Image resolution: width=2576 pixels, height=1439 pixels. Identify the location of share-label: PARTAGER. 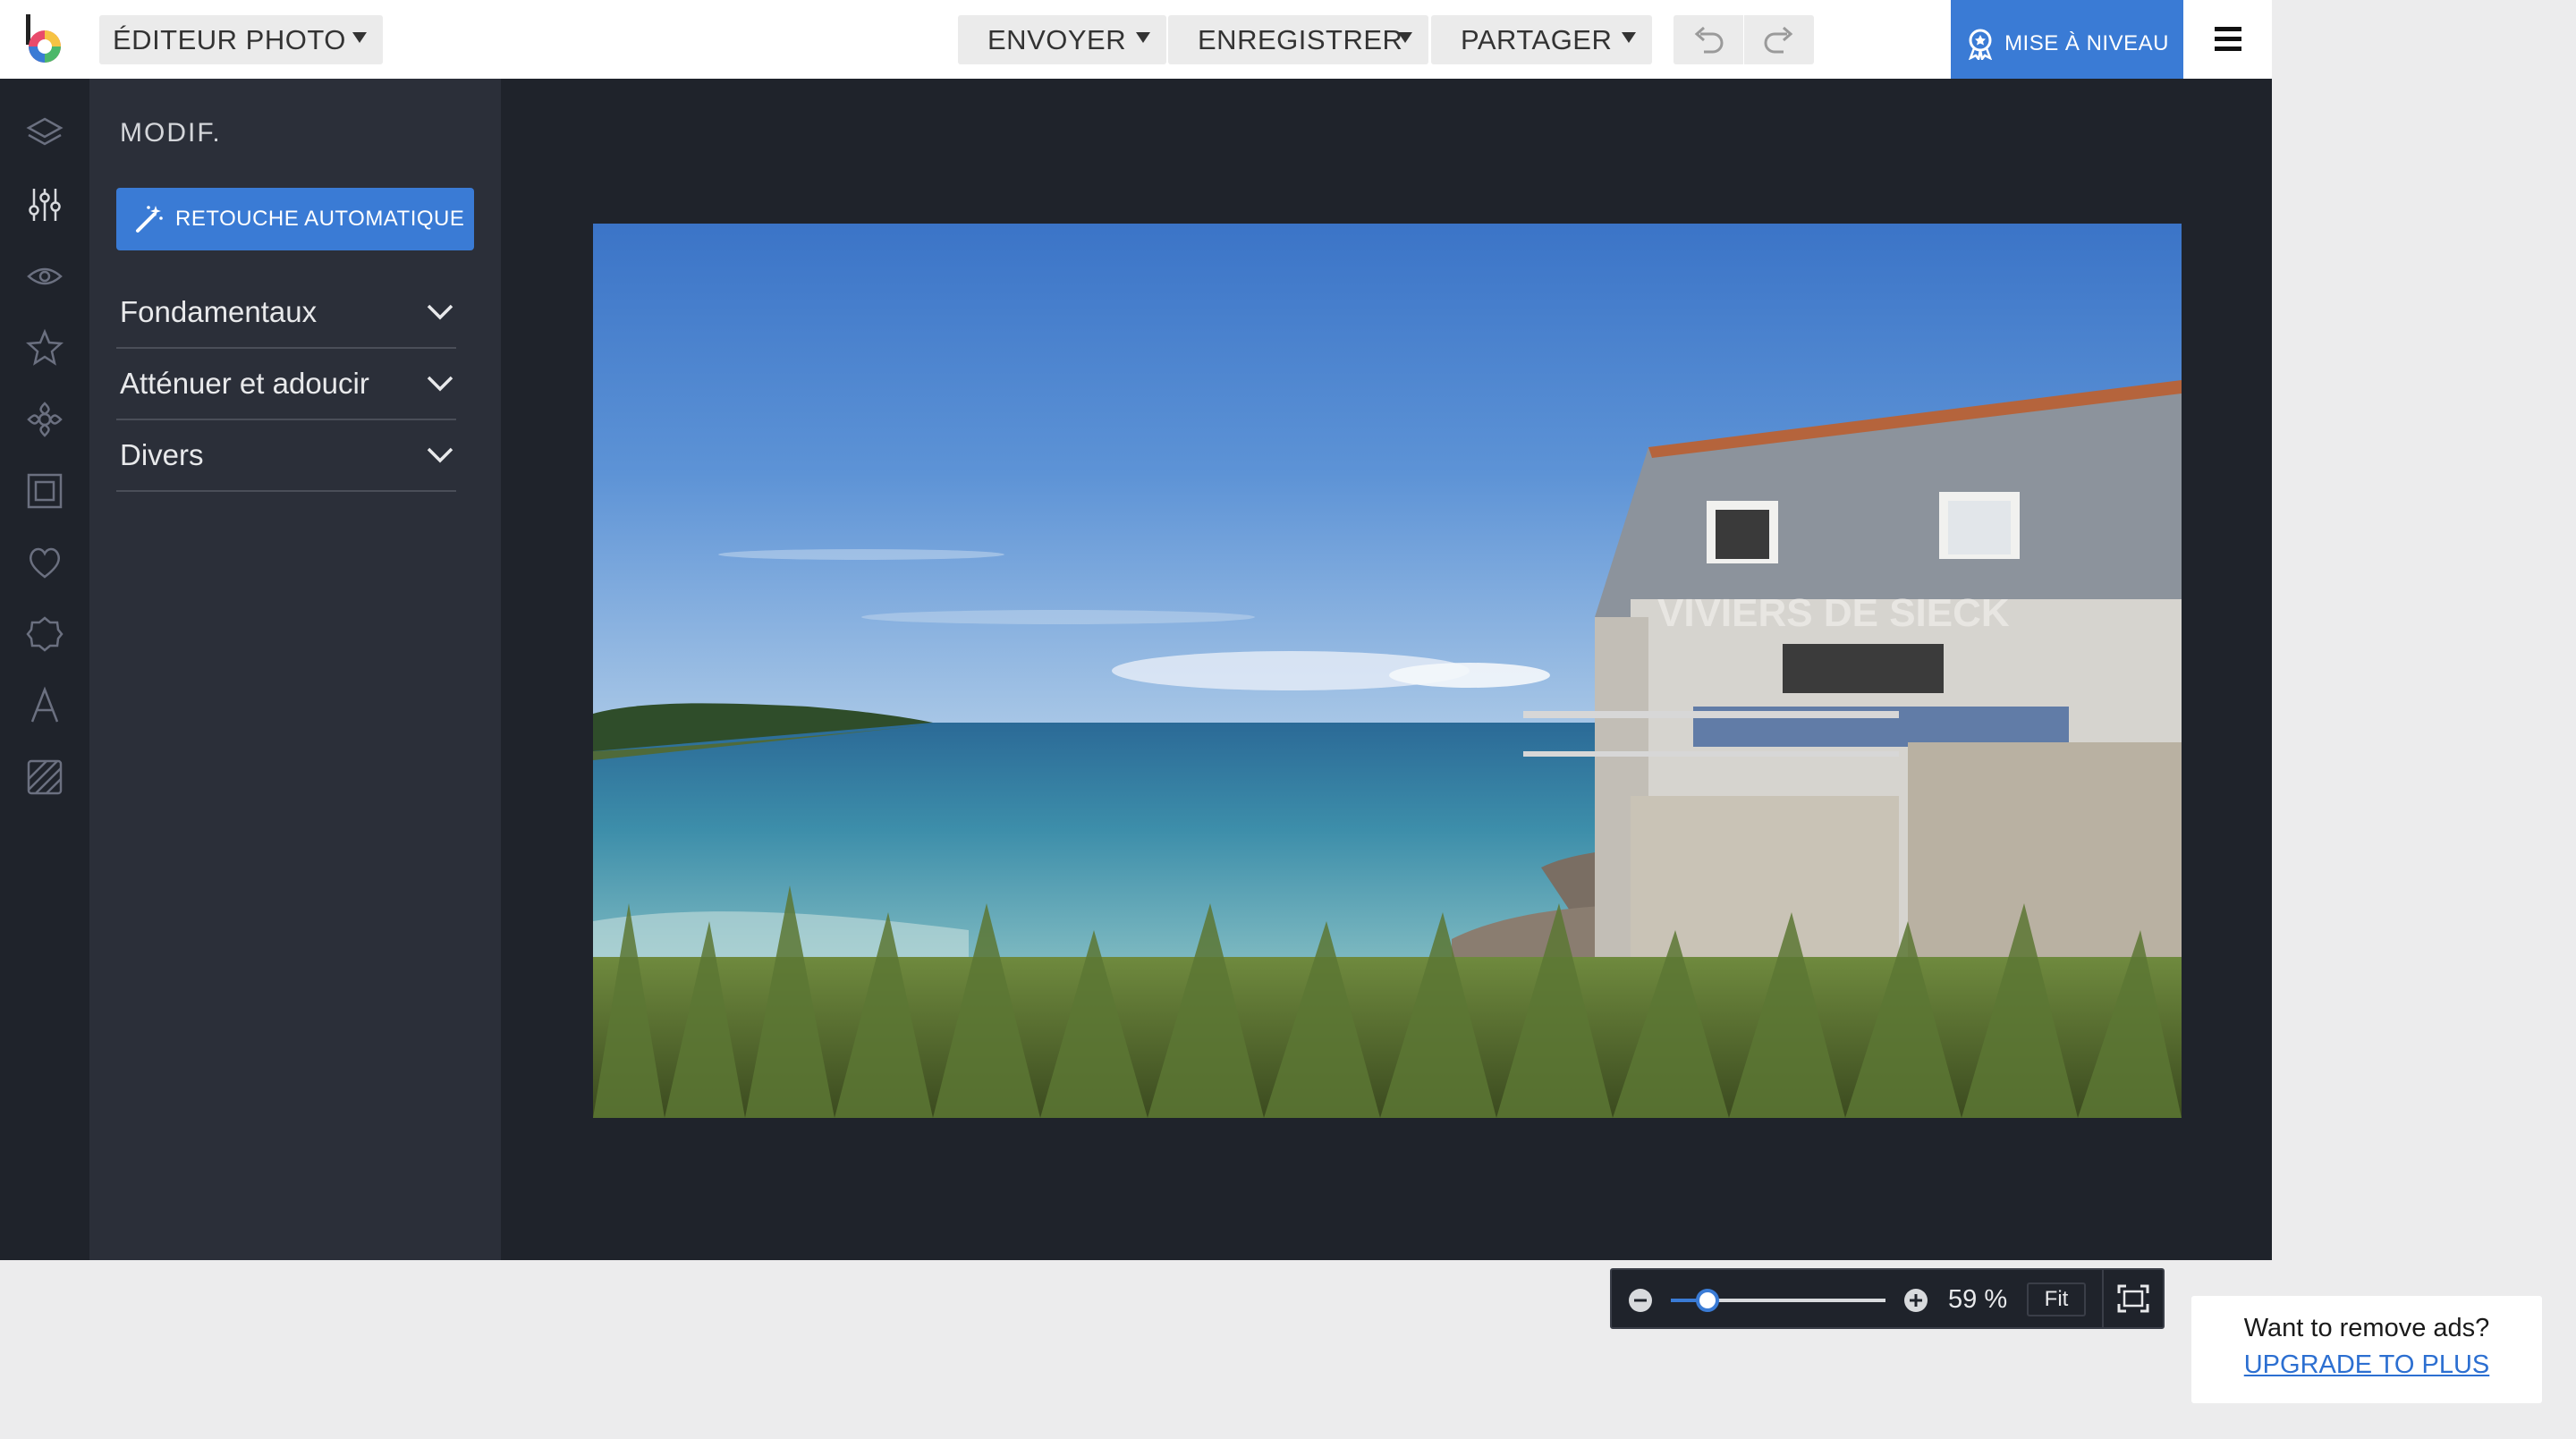
(1537, 39).